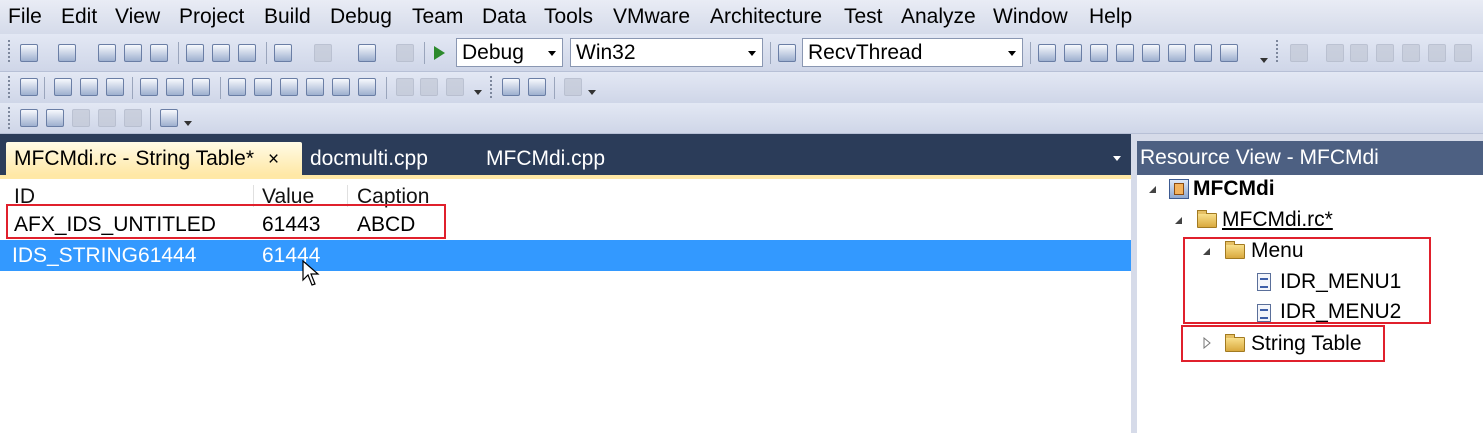  What do you see at coordinates (1277, 220) in the screenshot?
I see `tree-node-rc-file: MFCMdi.rc*` at bounding box center [1277, 220].